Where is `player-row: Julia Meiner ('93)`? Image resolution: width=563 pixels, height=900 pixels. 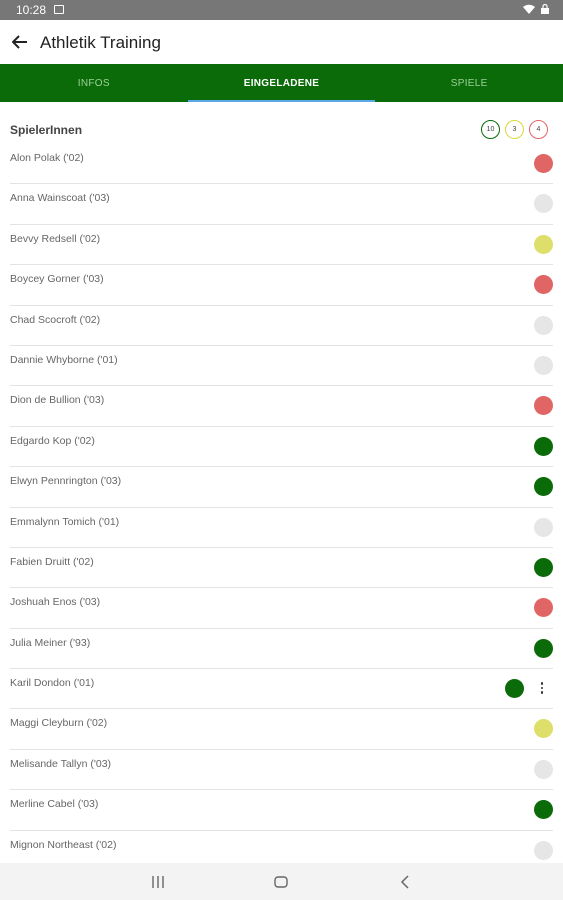
player-row: Julia Meiner ('93) is located at coordinates (281, 649).